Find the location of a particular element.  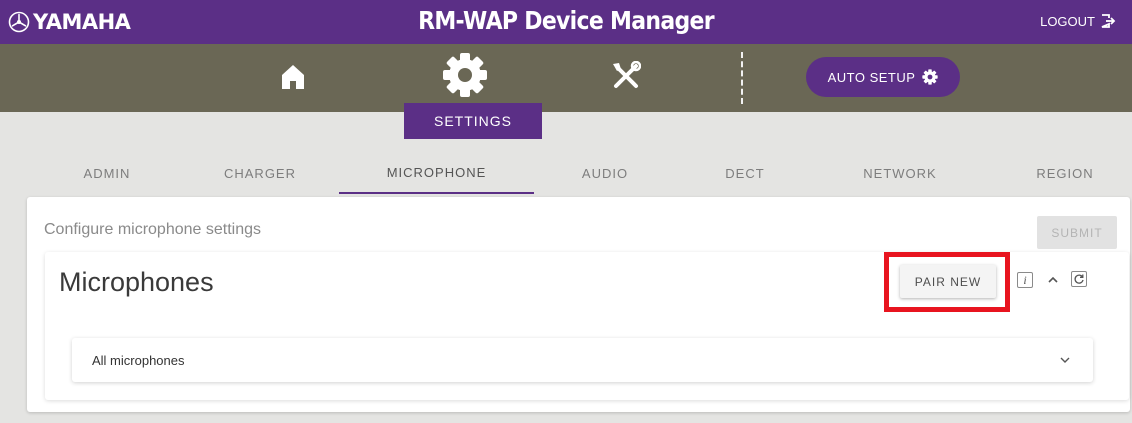

logout-label: LOGOUT is located at coordinates (1067, 21).